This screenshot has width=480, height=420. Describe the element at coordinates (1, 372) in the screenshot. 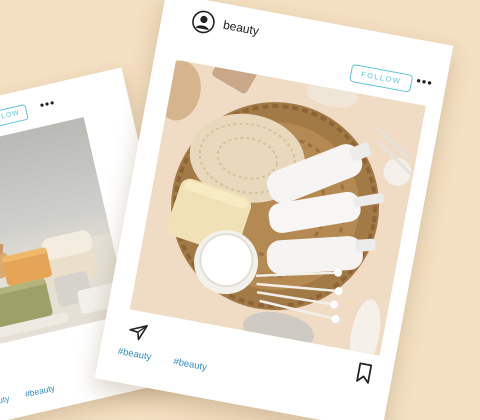

I see `left-send-icon` at that location.